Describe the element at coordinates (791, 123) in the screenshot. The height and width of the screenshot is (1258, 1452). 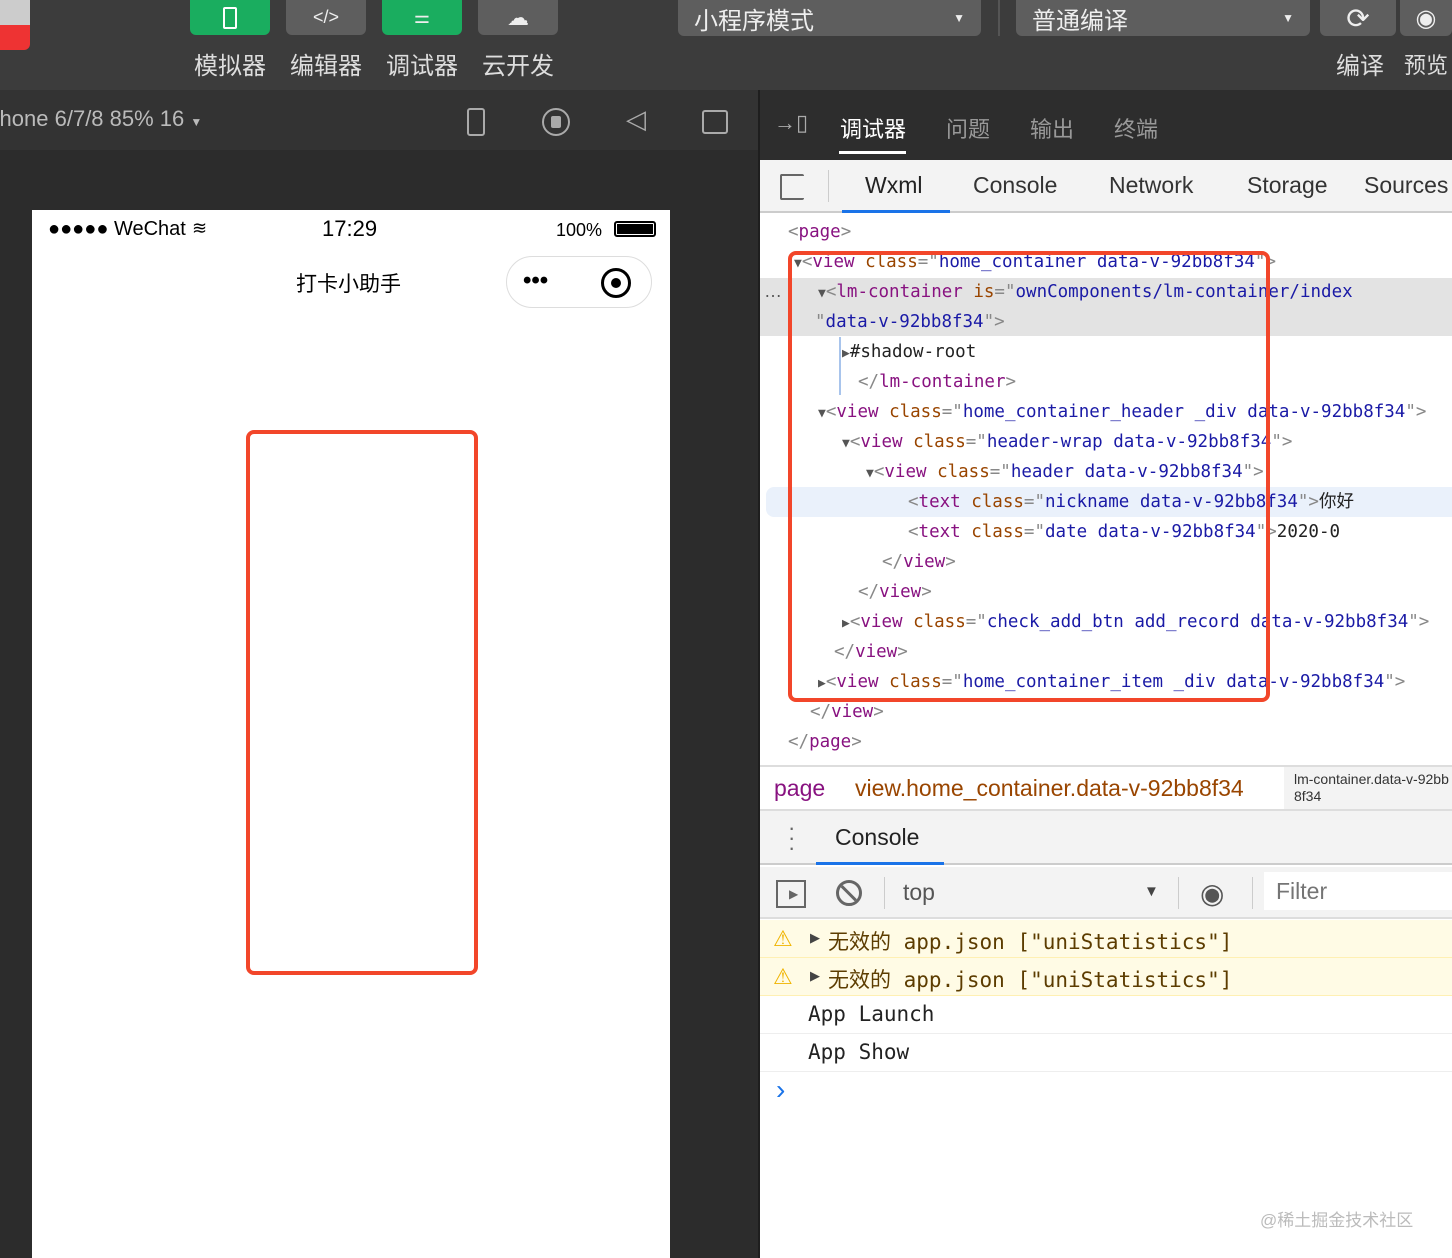
I see `dock-icon: →▯` at that location.